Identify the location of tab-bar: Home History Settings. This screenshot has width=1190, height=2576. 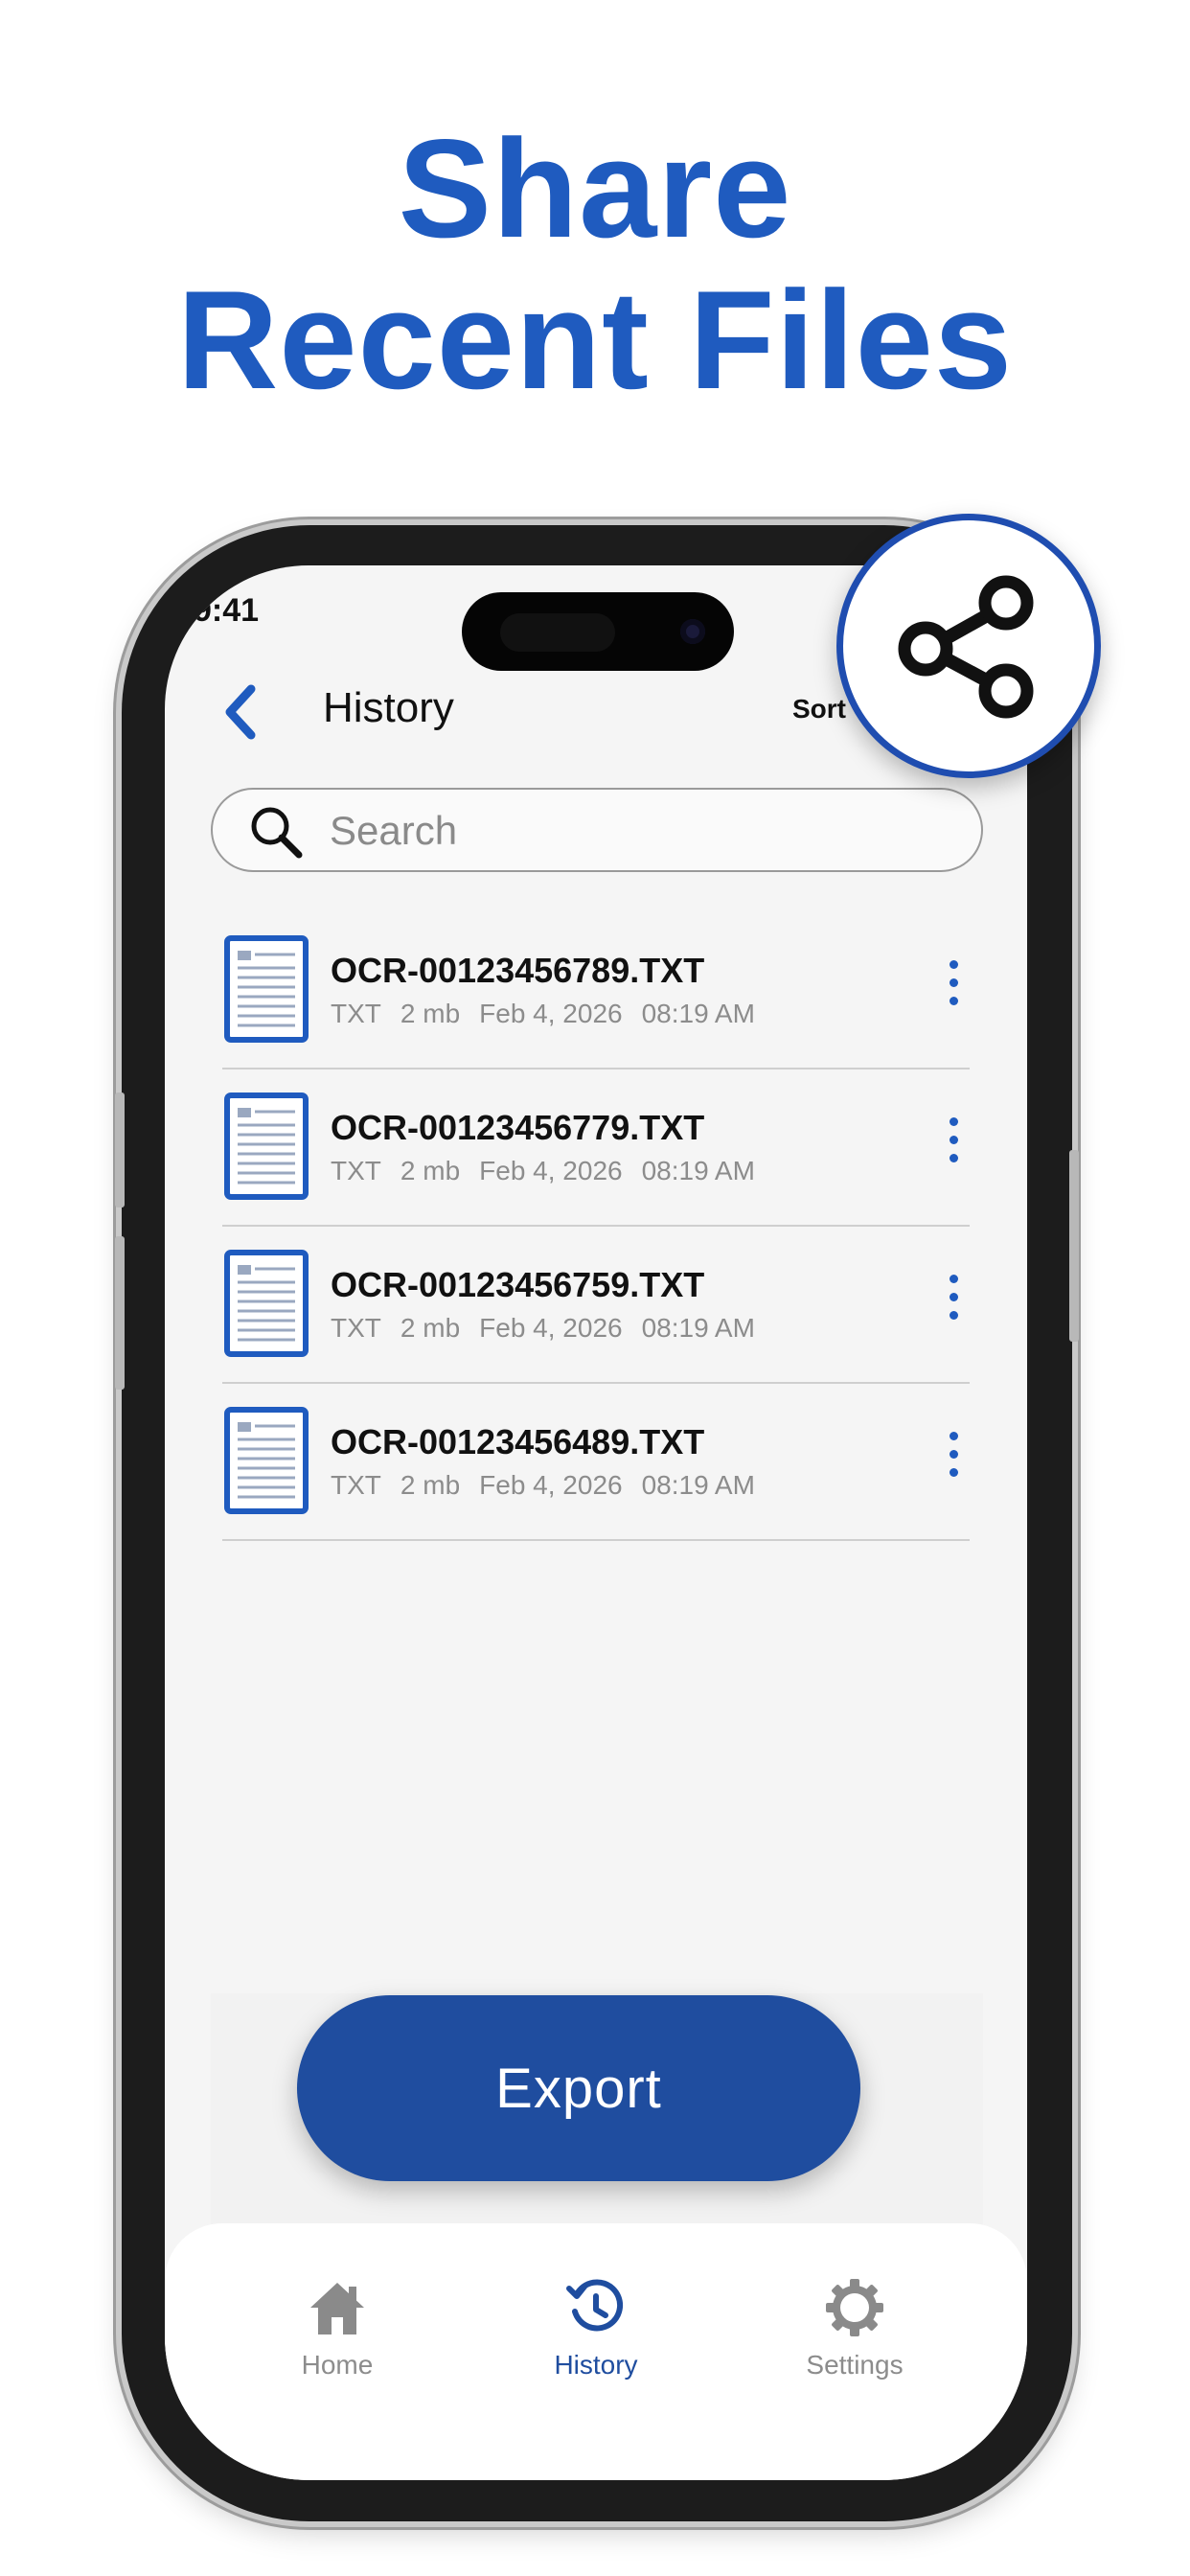
(596, 2351).